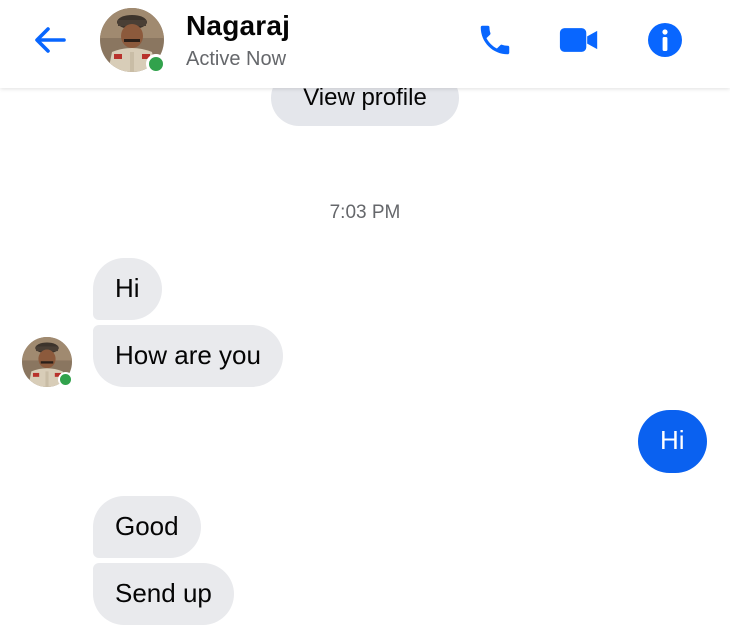 This screenshot has height=625, width=730. I want to click on voice-call-button, so click(495, 40).